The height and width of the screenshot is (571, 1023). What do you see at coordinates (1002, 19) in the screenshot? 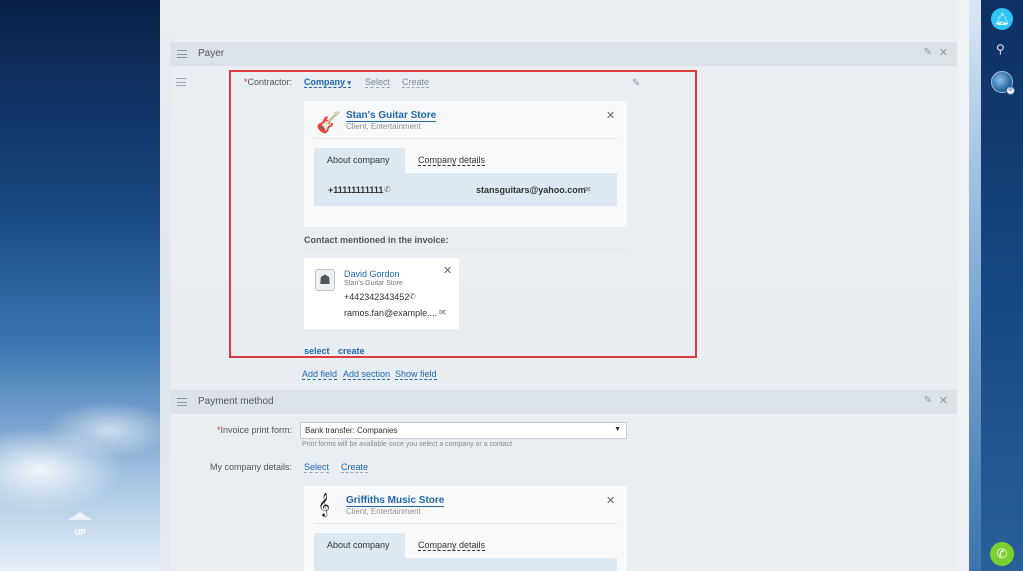
I see `bell-icon: 🔔︎` at bounding box center [1002, 19].